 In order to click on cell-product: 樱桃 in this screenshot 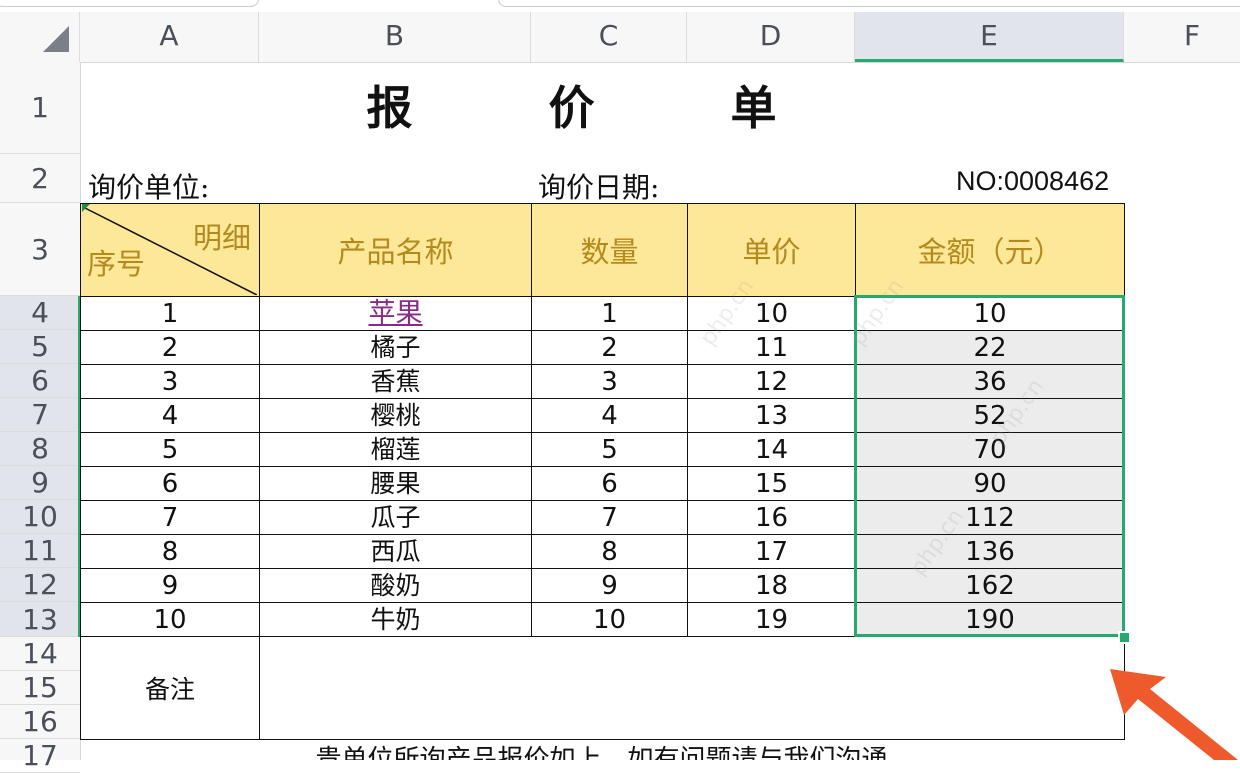, I will do `click(395, 415)`.